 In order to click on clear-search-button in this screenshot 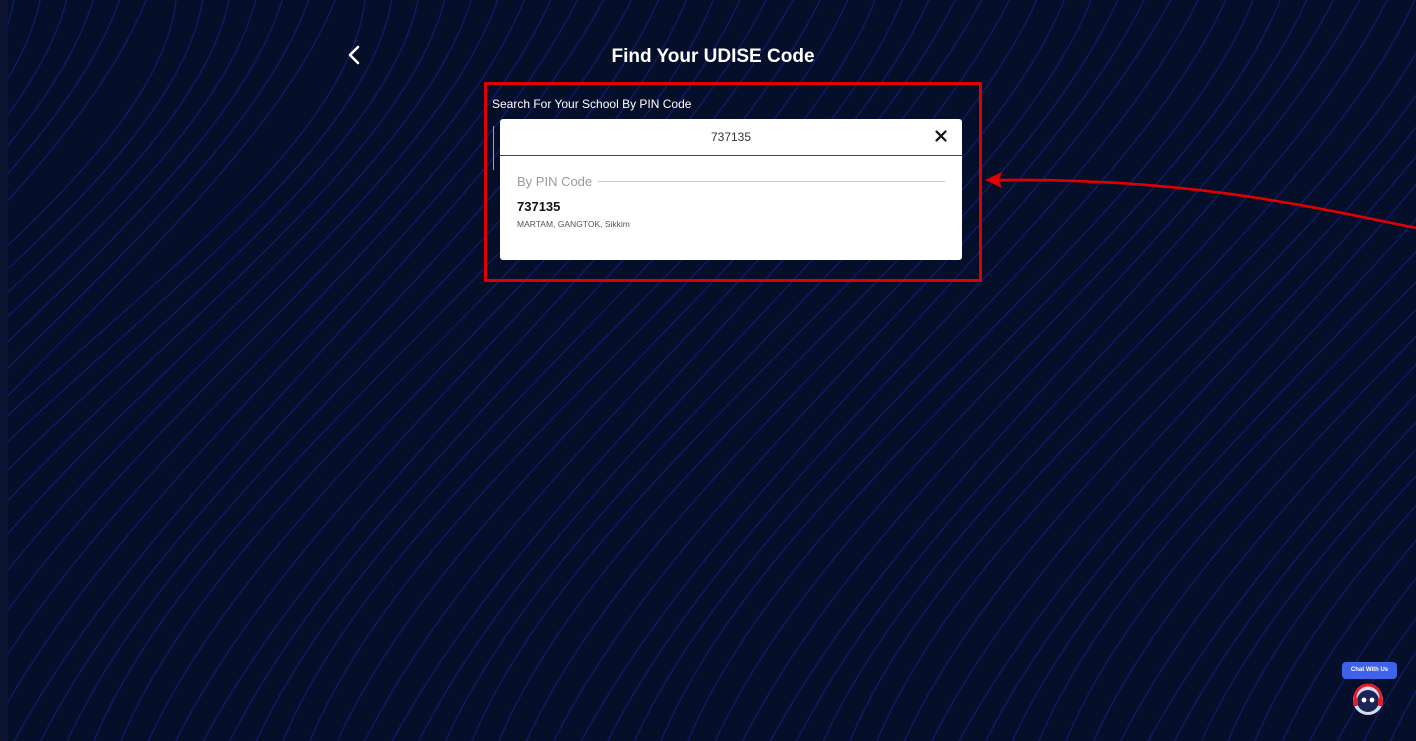, I will do `click(941, 136)`.